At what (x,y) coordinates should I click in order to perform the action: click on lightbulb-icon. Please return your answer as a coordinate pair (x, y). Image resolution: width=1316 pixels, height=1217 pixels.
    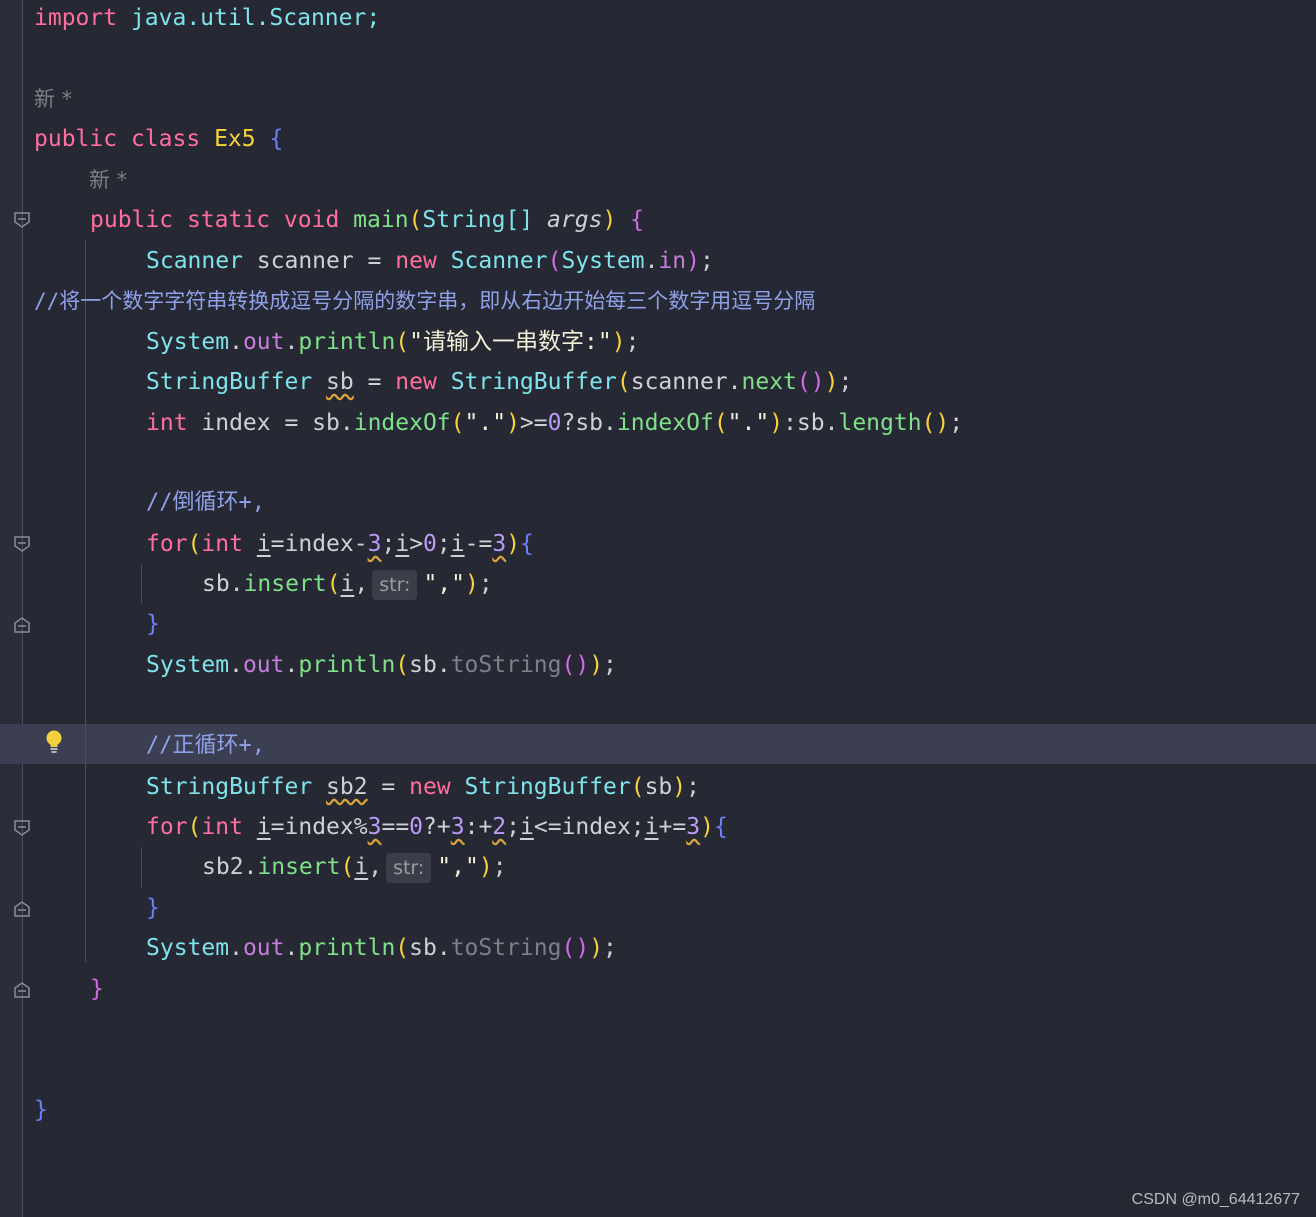
    Looking at the image, I should click on (54, 742).